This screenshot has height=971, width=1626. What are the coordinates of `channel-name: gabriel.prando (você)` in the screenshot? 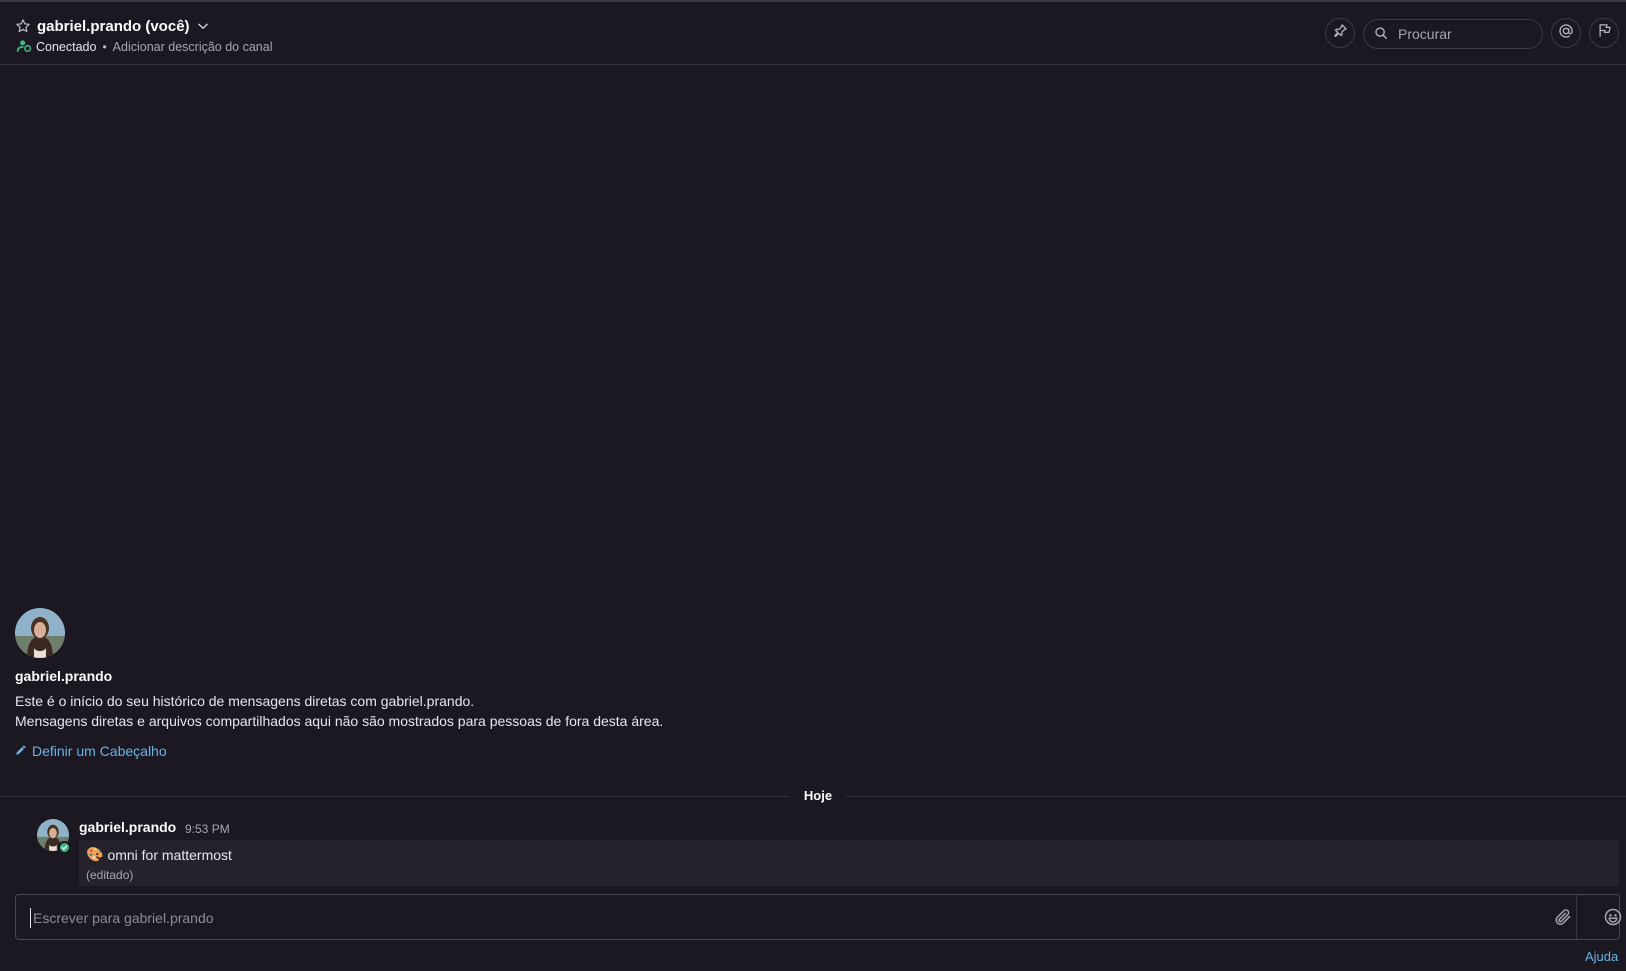 It's located at (113, 26).